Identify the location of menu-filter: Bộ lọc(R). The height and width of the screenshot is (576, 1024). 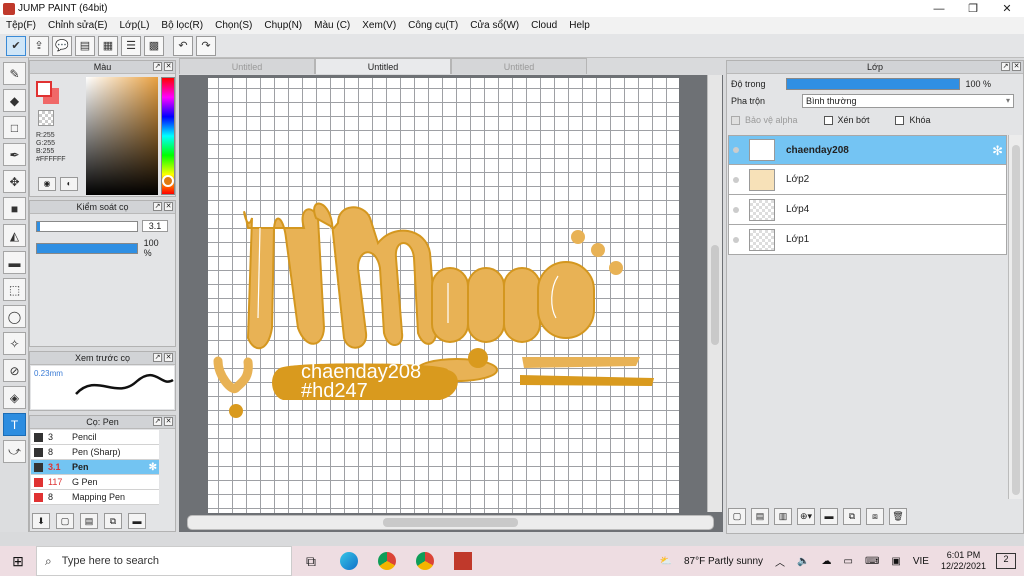
(182, 25).